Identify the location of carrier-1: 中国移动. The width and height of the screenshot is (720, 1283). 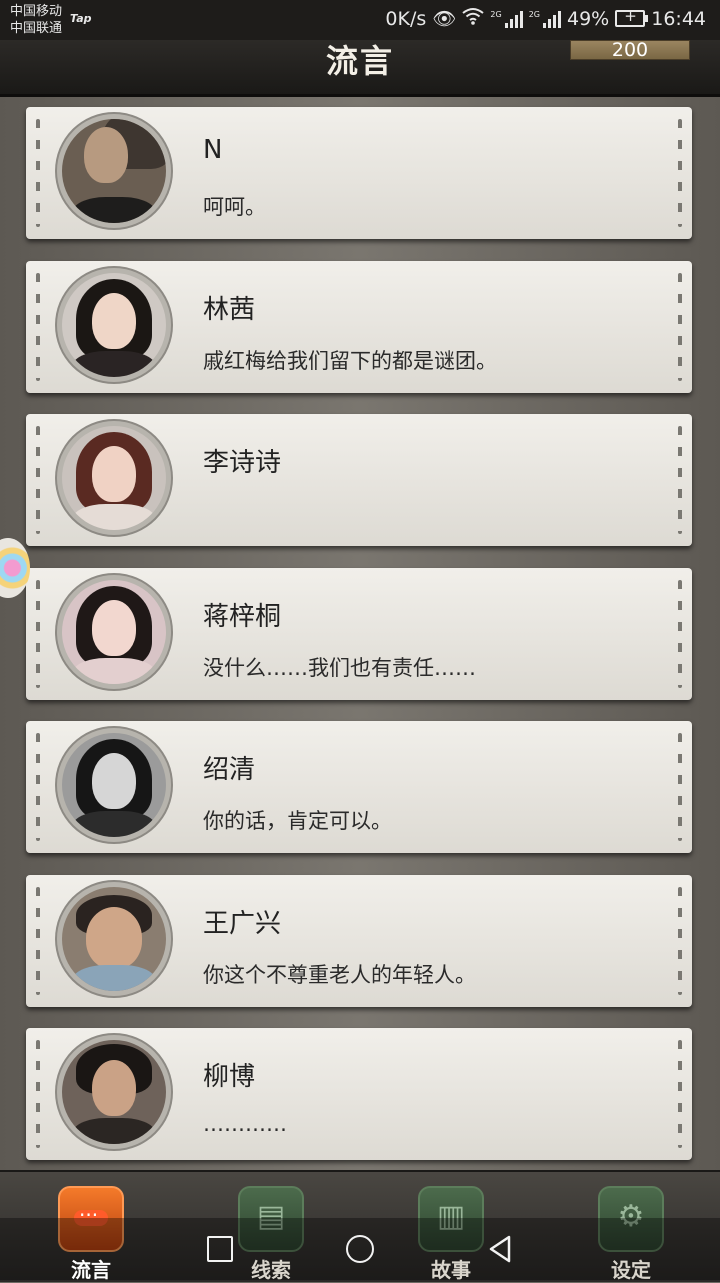
(36, 11).